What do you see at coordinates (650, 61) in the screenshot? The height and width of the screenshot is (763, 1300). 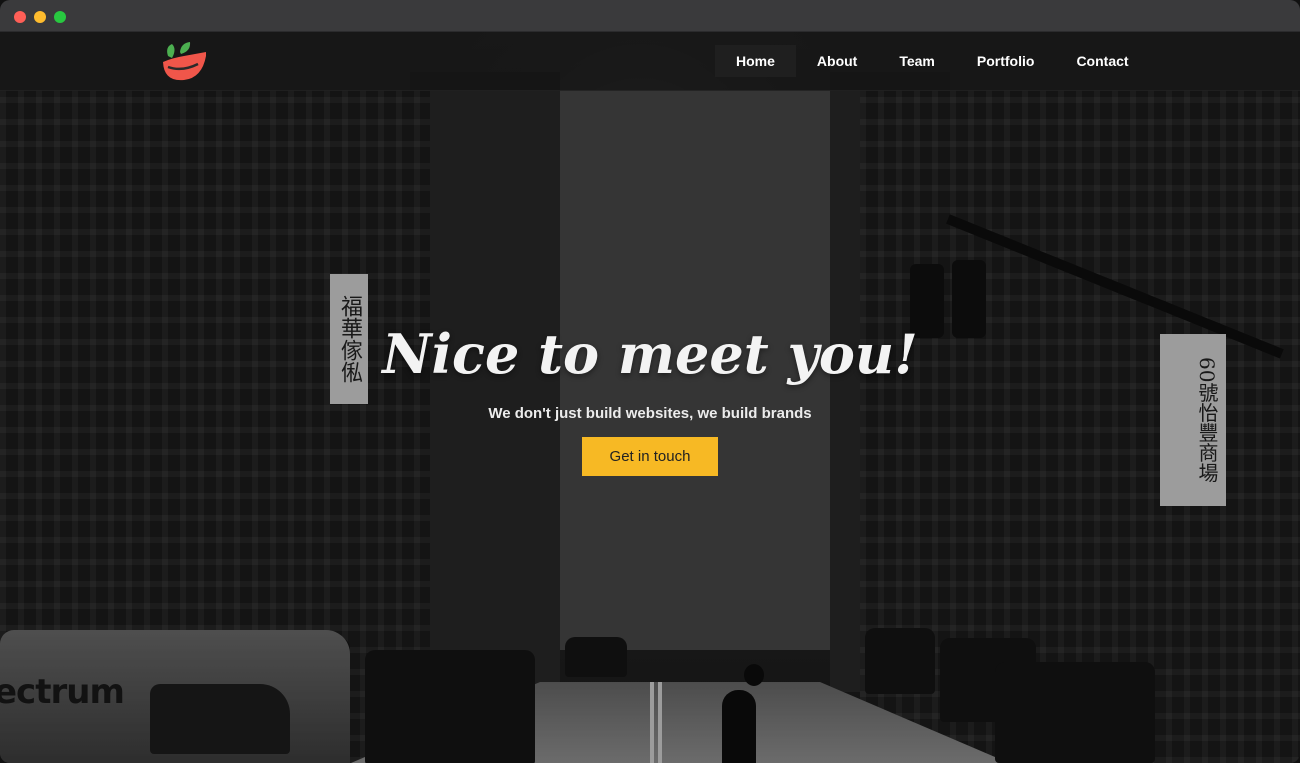 I see `top-navbar: Home About Team Portfolio Contact` at bounding box center [650, 61].